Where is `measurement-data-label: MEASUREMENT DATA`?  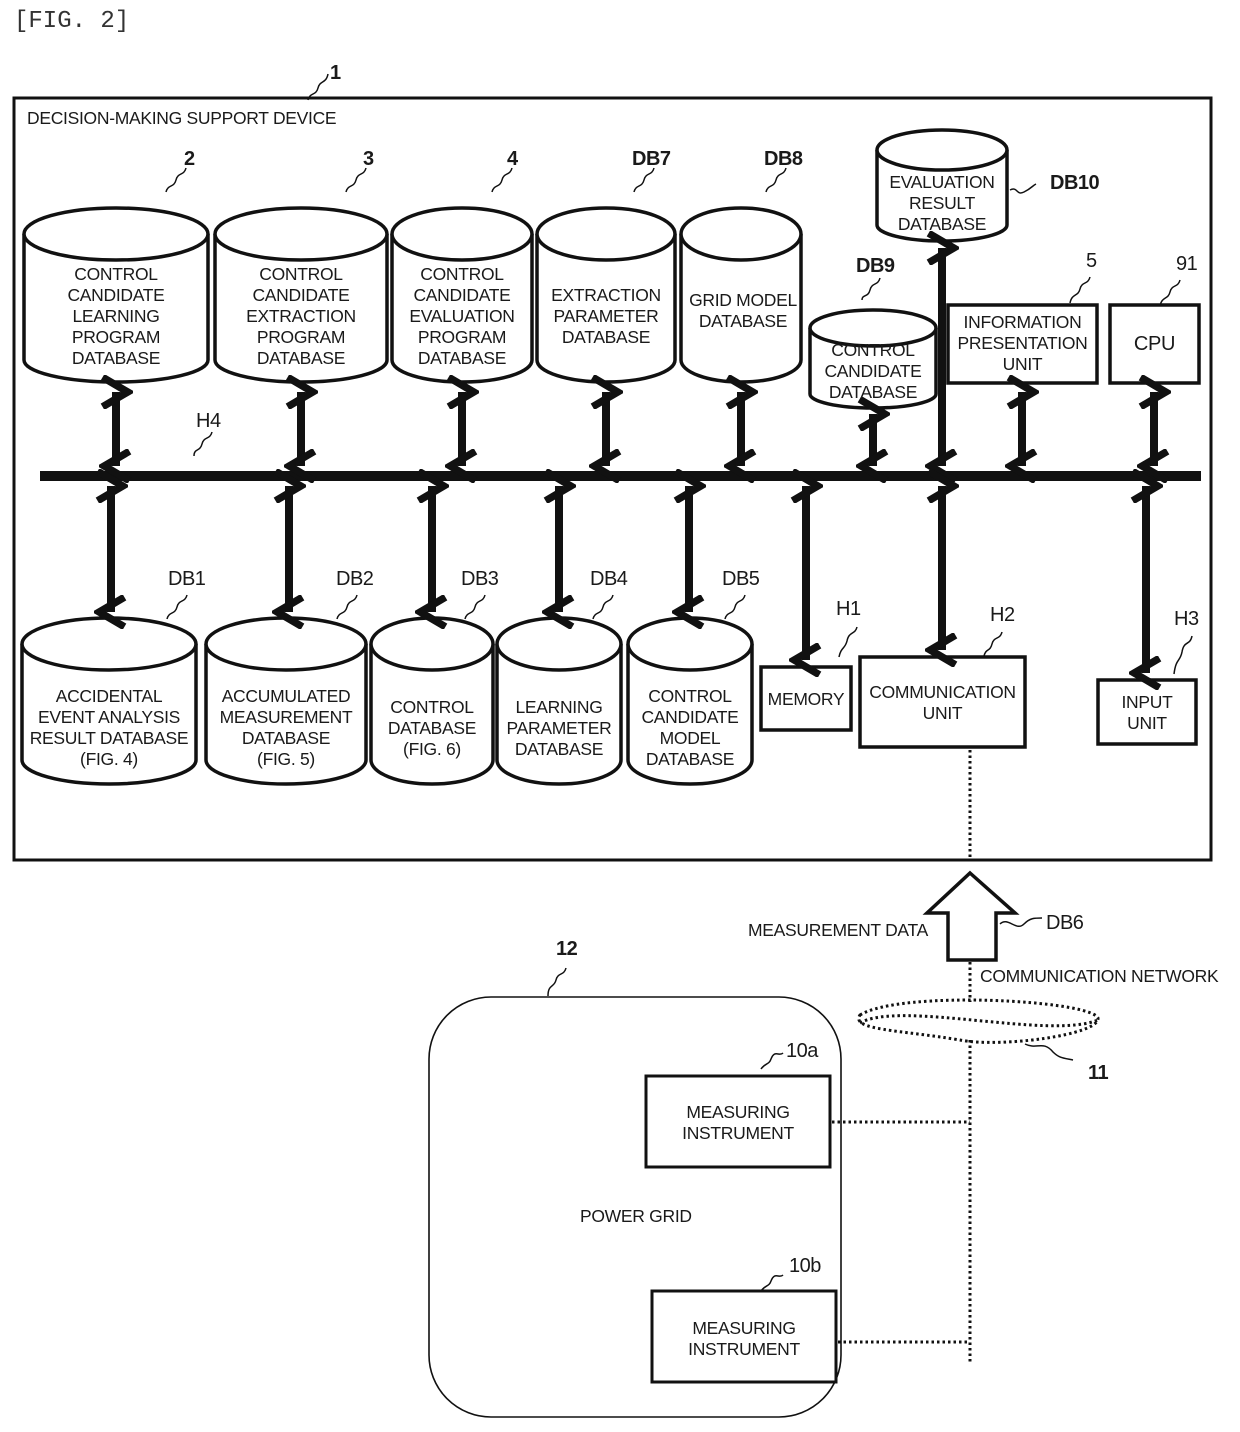
measurement-data-label: MEASUREMENT DATA is located at coordinates (838, 930).